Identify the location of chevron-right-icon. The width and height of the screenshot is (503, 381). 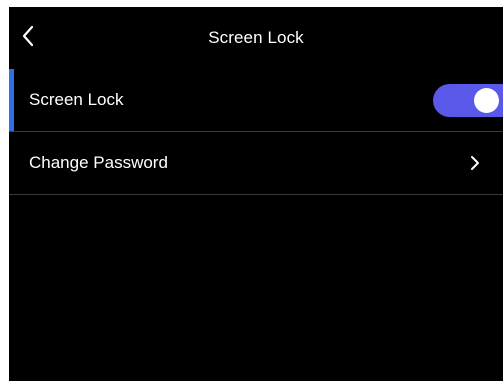
(475, 163).